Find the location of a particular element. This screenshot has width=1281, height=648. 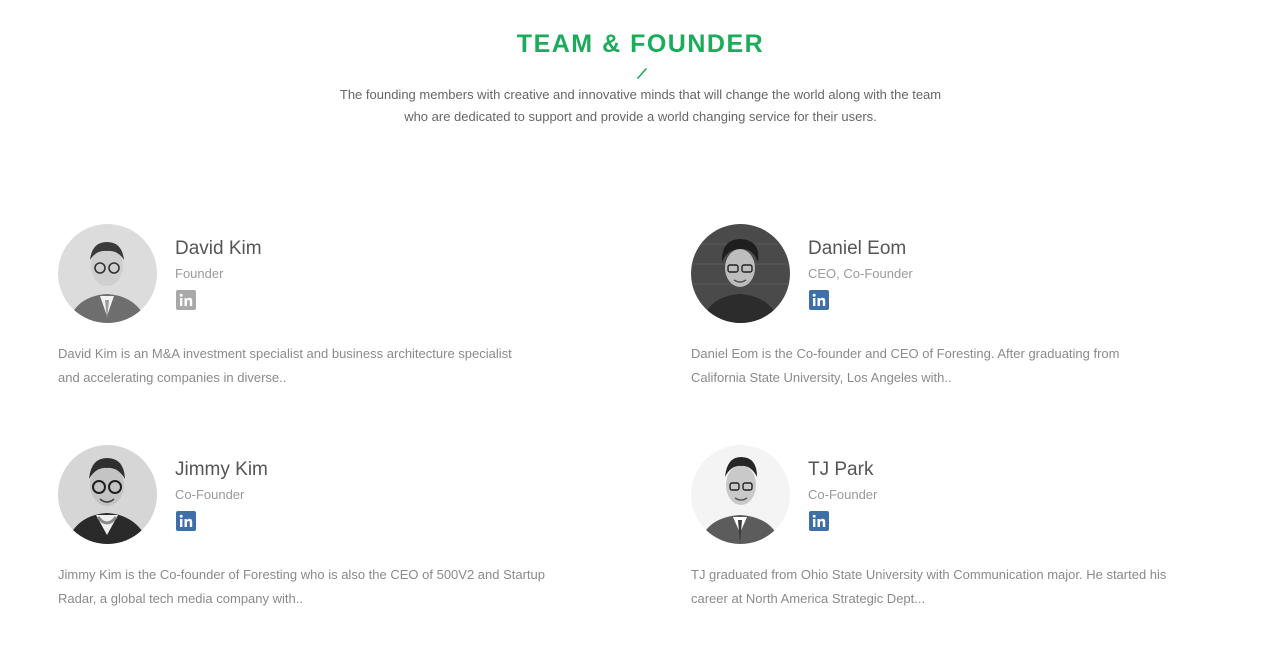

member-role: Founder is located at coordinates (199, 273).